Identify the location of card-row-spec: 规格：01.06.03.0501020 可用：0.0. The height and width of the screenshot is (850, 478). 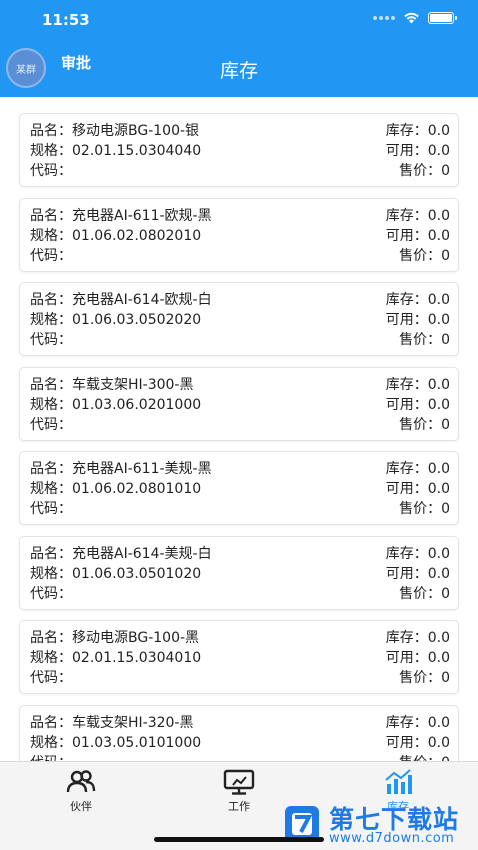
(240, 574).